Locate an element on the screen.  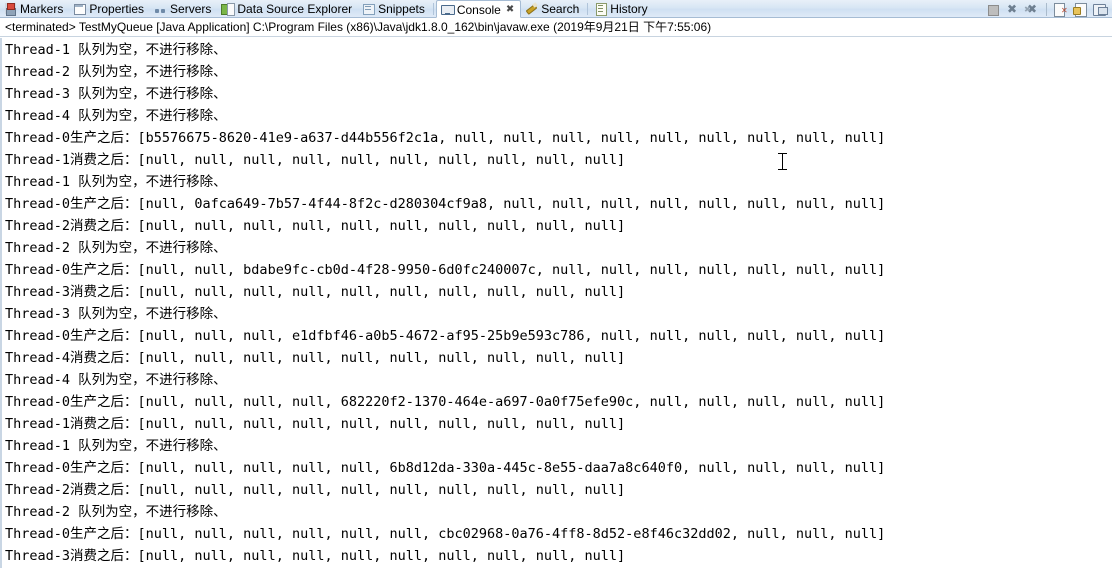
tab-markers: Markers is located at coordinates (34, 9).